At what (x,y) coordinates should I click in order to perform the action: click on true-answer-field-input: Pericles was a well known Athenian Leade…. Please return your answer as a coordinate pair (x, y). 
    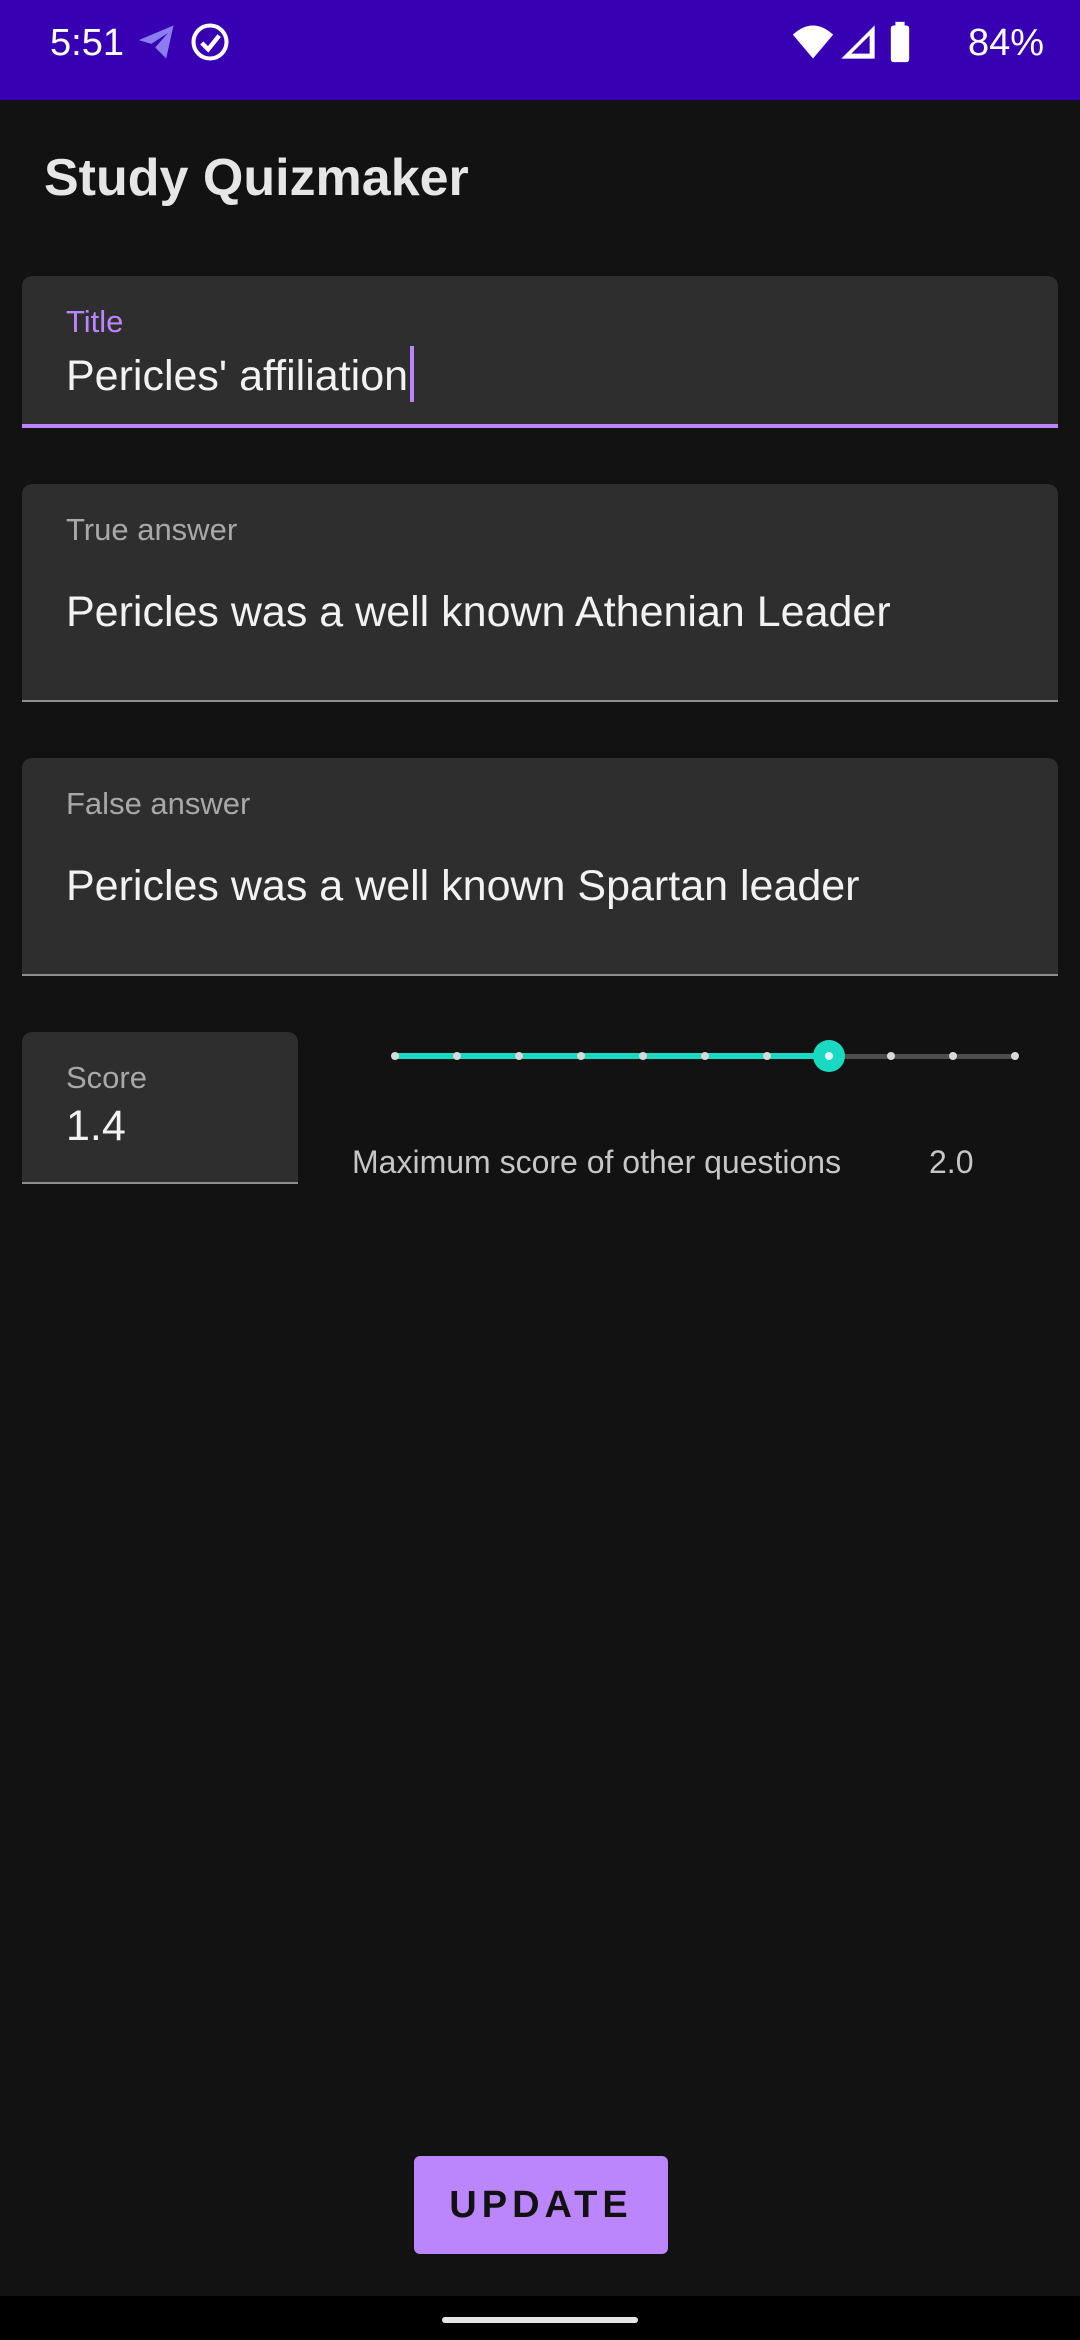
    Looking at the image, I should click on (478, 612).